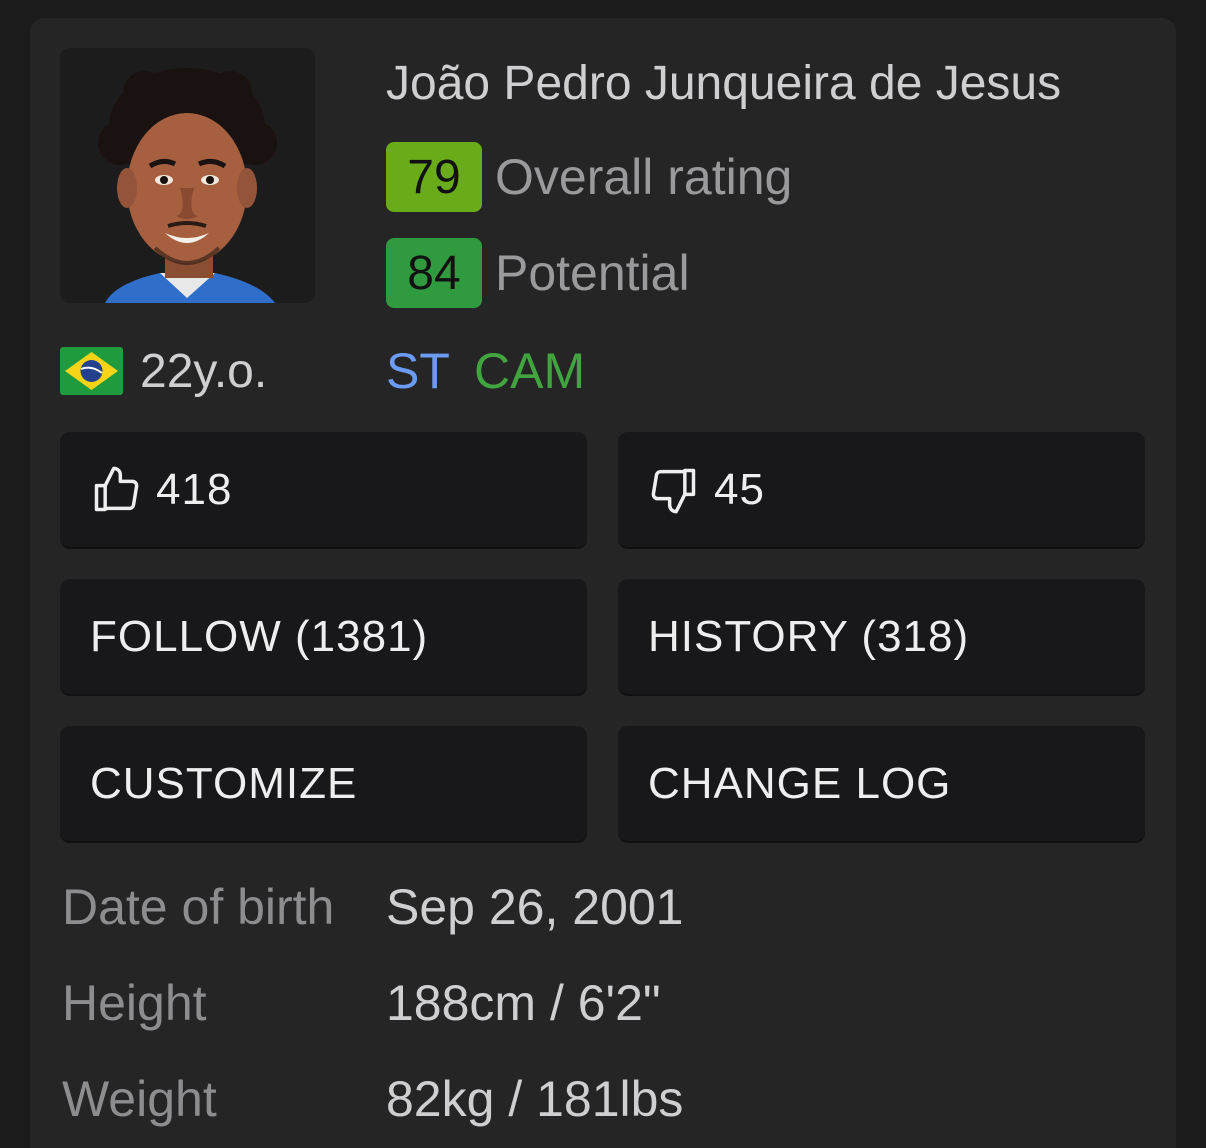 The image size is (1206, 1148). What do you see at coordinates (91, 371) in the screenshot?
I see `brazil-flag-icon` at bounding box center [91, 371].